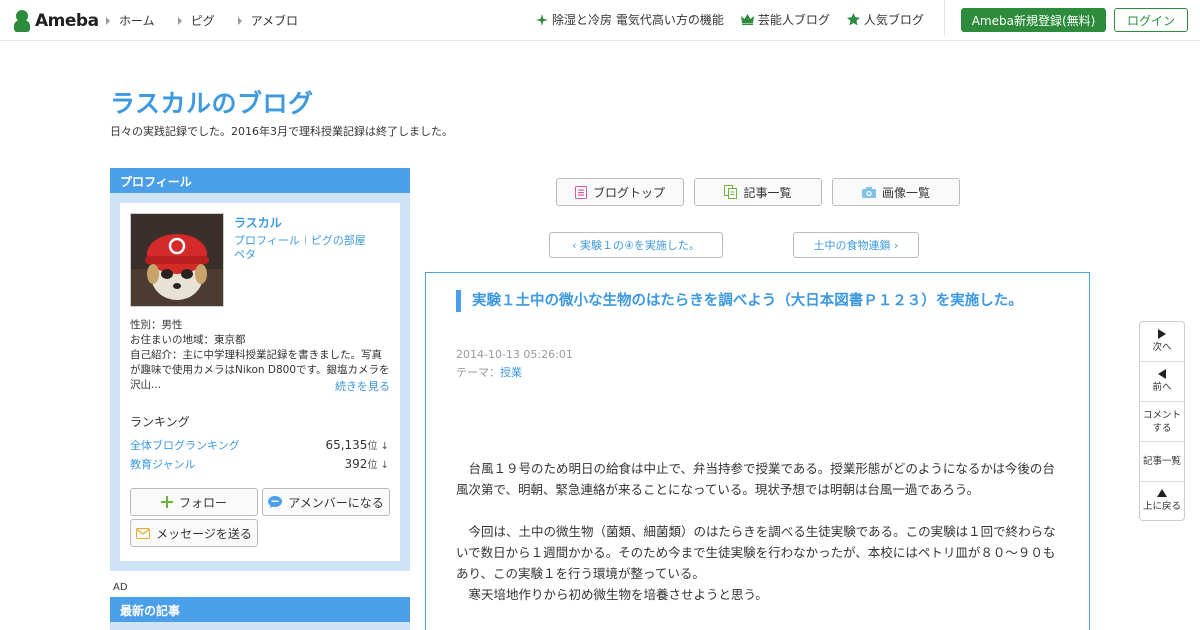 The width and height of the screenshot is (1200, 630). I want to click on profile-links: プロフィール｜ピグの部屋 ペタ, so click(300, 248).